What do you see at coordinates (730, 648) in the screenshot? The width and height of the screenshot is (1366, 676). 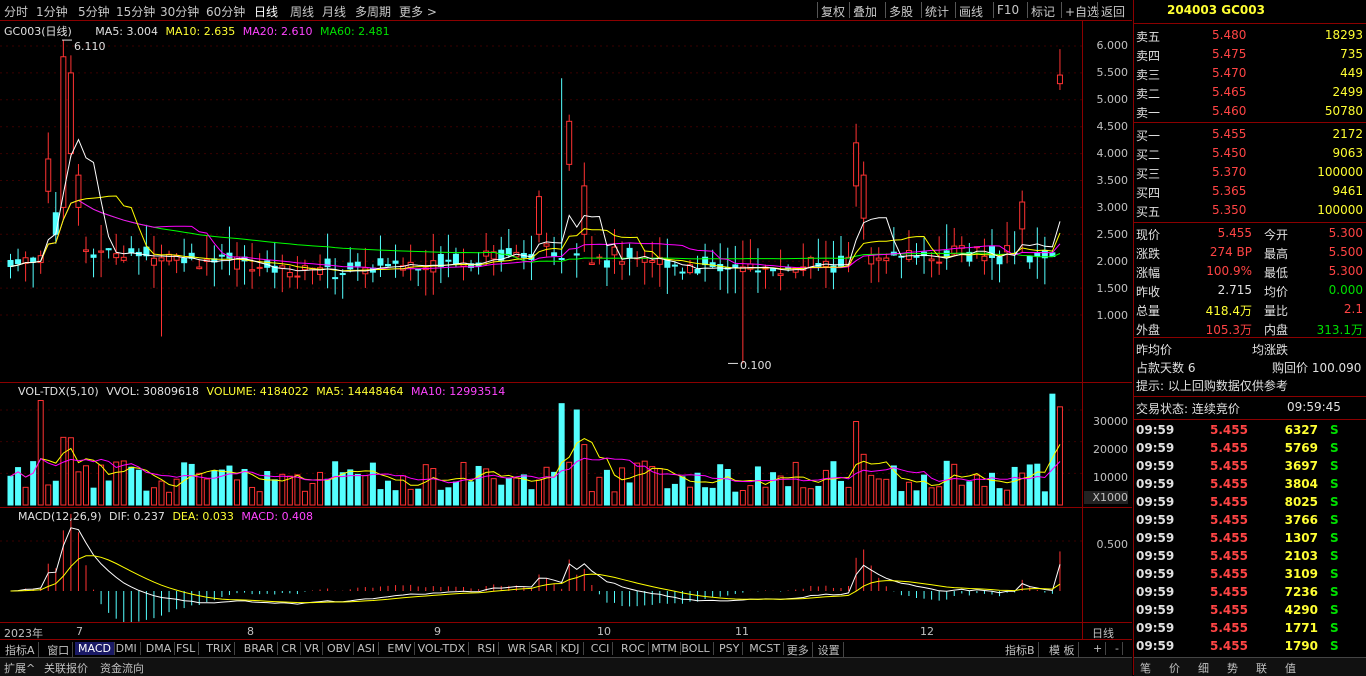 I see `indicator-tab-22: PSY` at bounding box center [730, 648].